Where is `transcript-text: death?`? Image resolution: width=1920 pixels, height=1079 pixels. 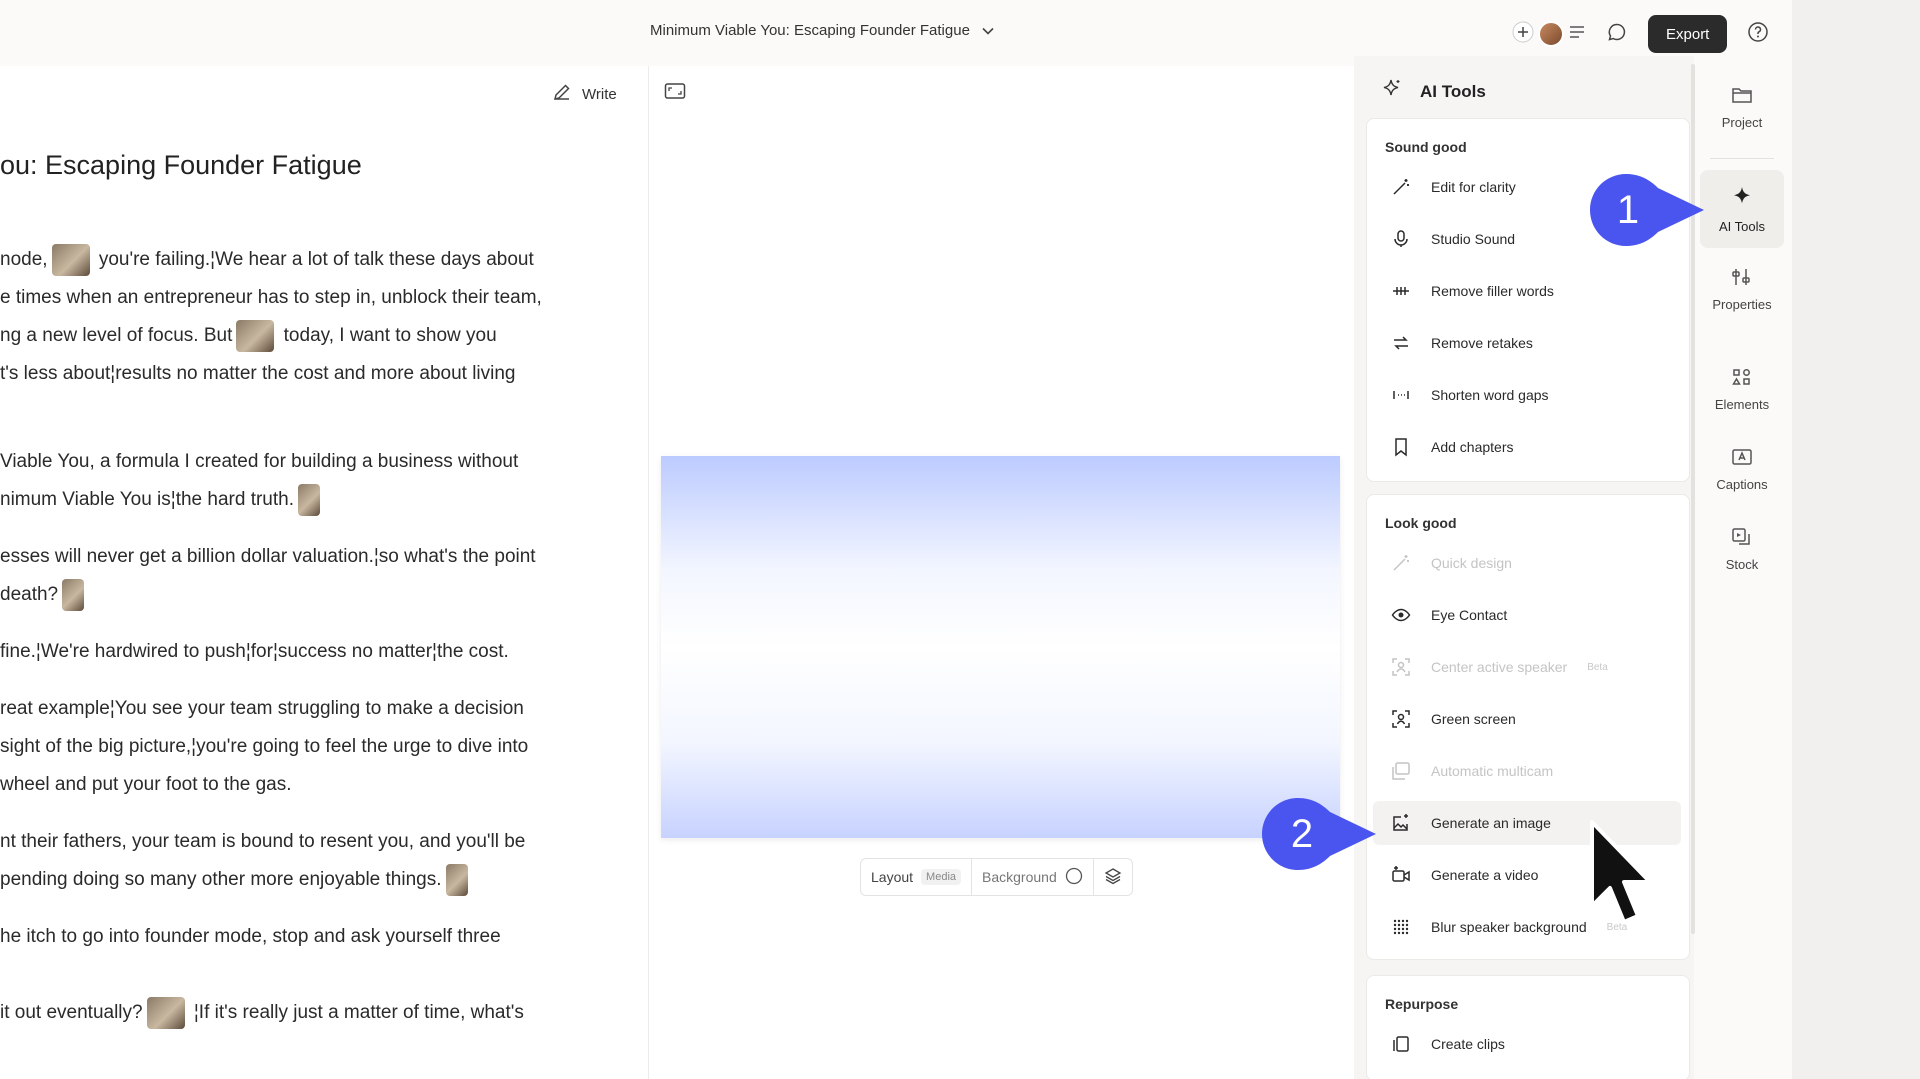 transcript-text: death? is located at coordinates (29, 594).